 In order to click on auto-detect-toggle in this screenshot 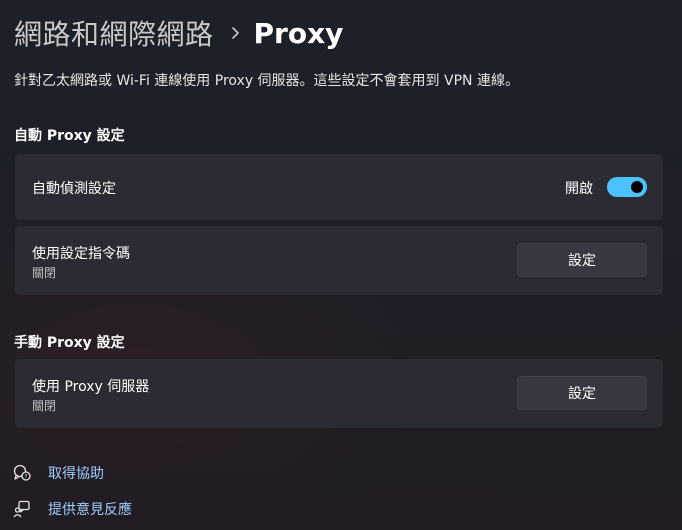, I will do `click(627, 187)`.